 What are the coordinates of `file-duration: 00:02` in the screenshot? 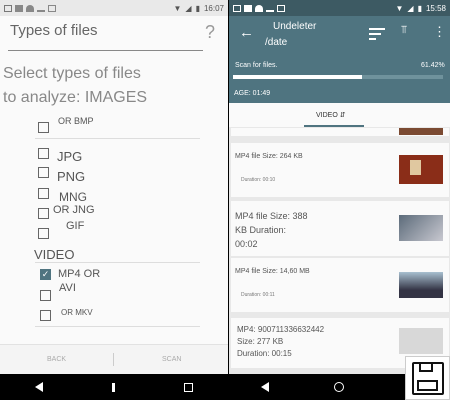 It's located at (246, 244).